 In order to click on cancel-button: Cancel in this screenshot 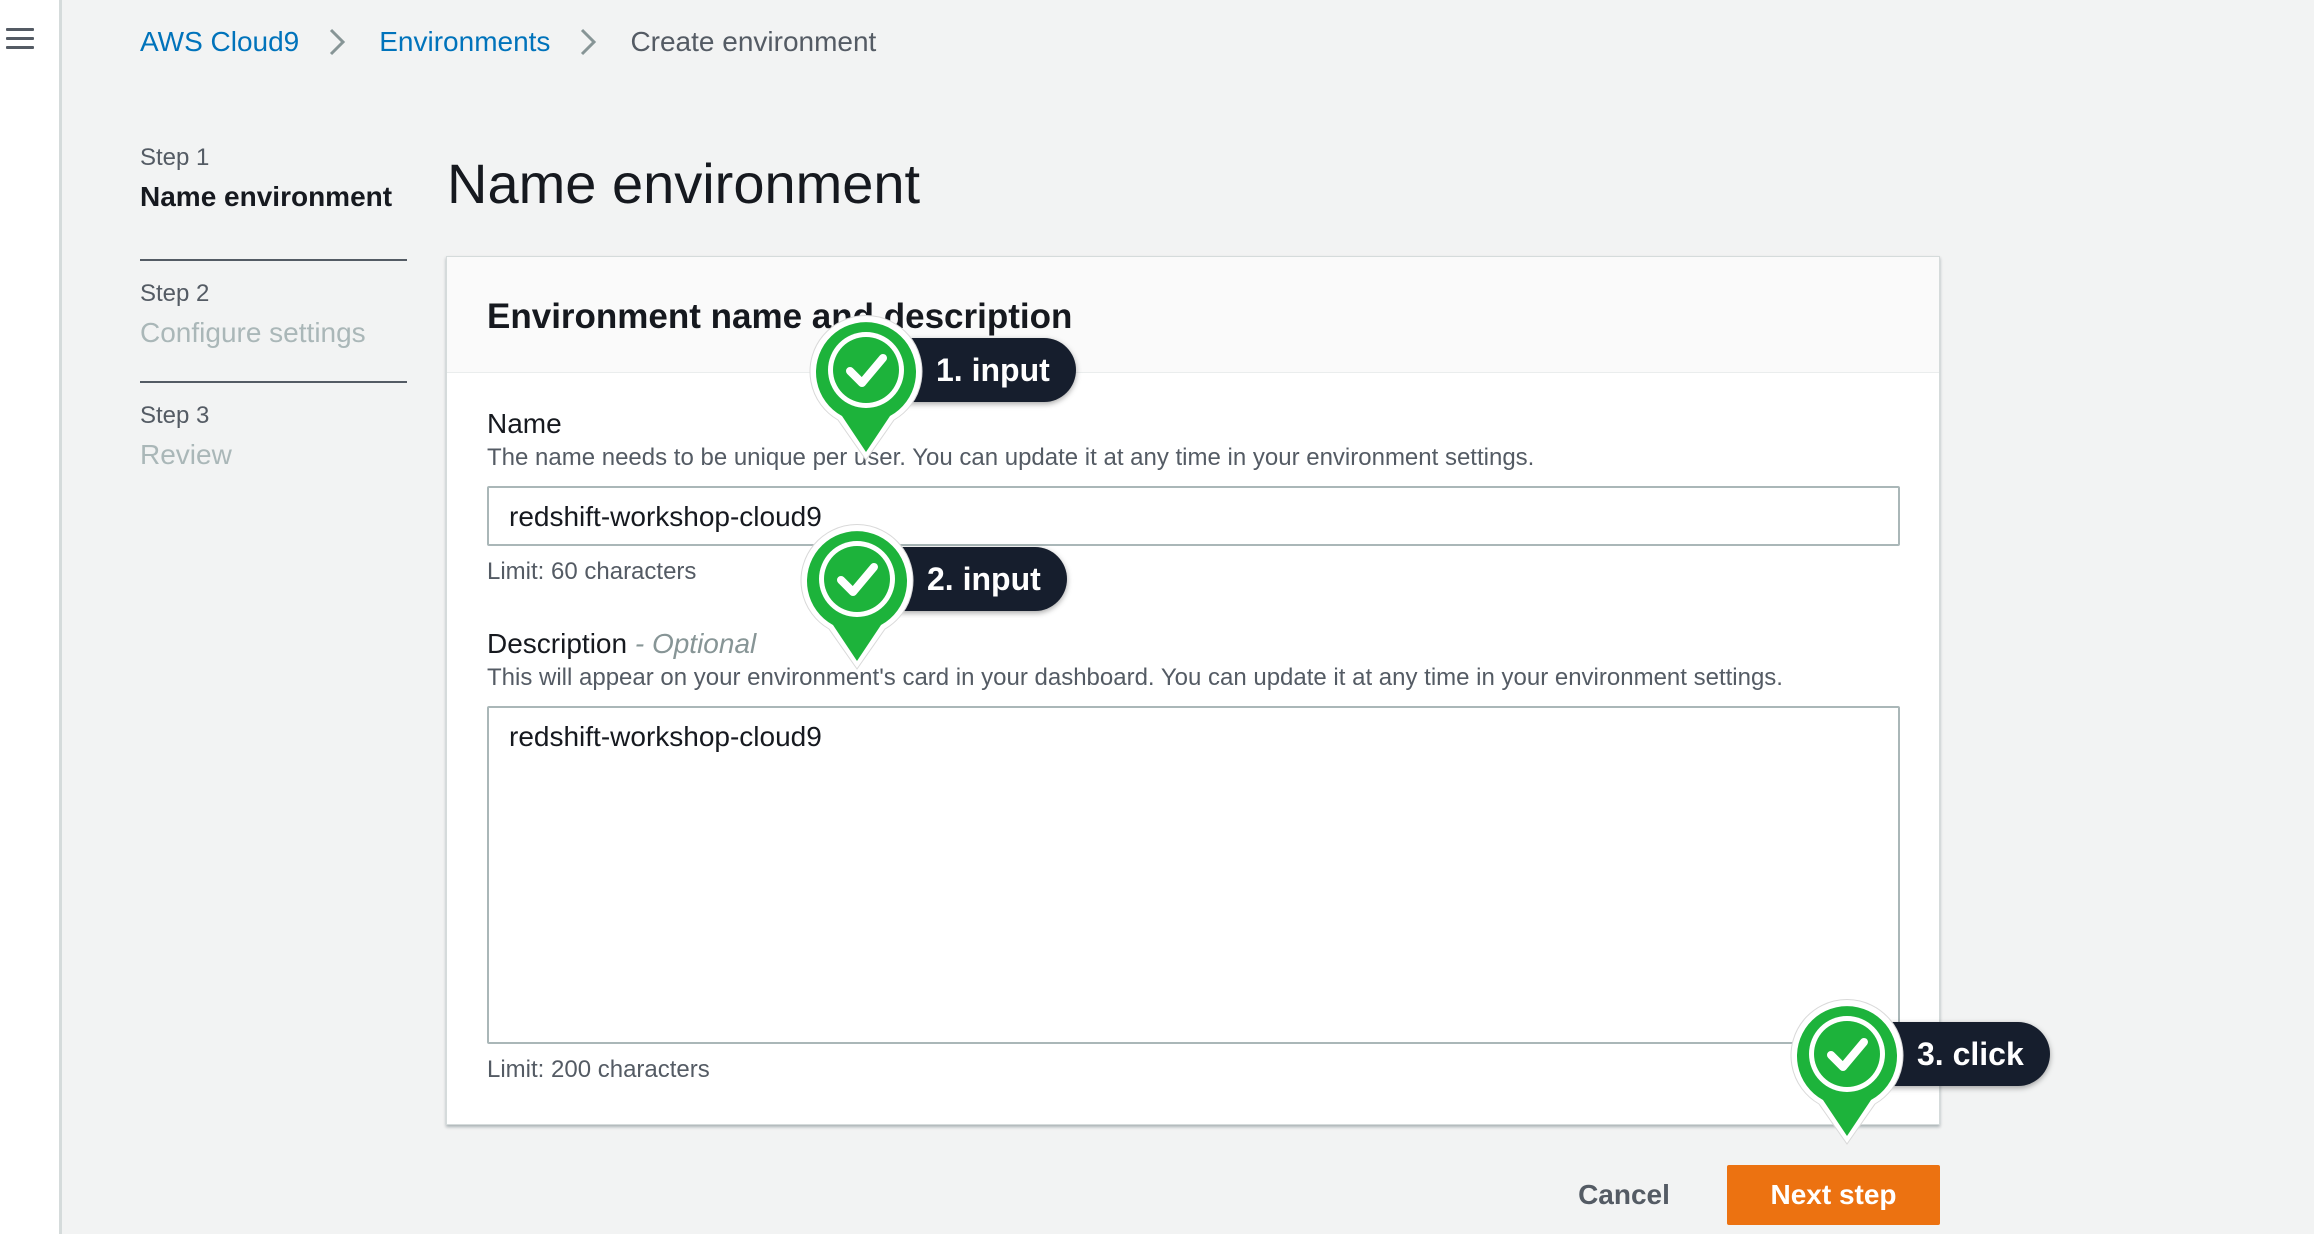, I will do `click(1624, 1195)`.